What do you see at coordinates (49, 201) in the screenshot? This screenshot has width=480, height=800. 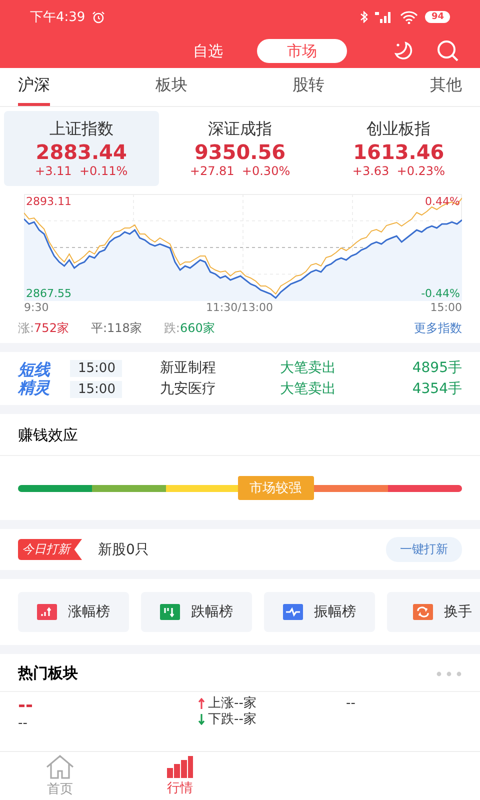 I see `chart-high-label: 2893.11` at bounding box center [49, 201].